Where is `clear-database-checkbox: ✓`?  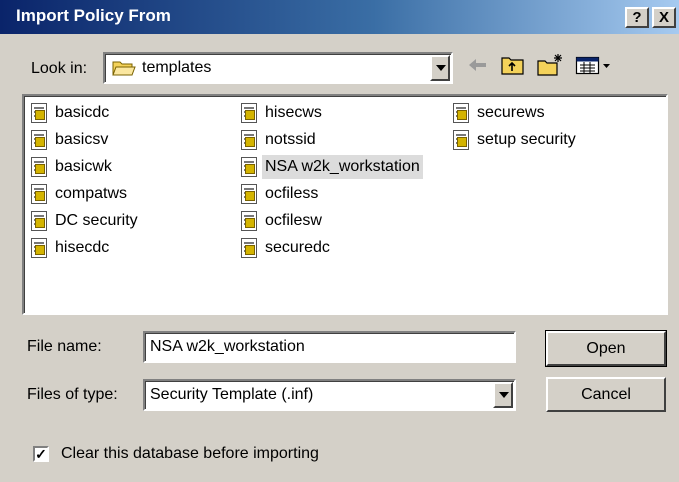 clear-database-checkbox: ✓ is located at coordinates (41, 454).